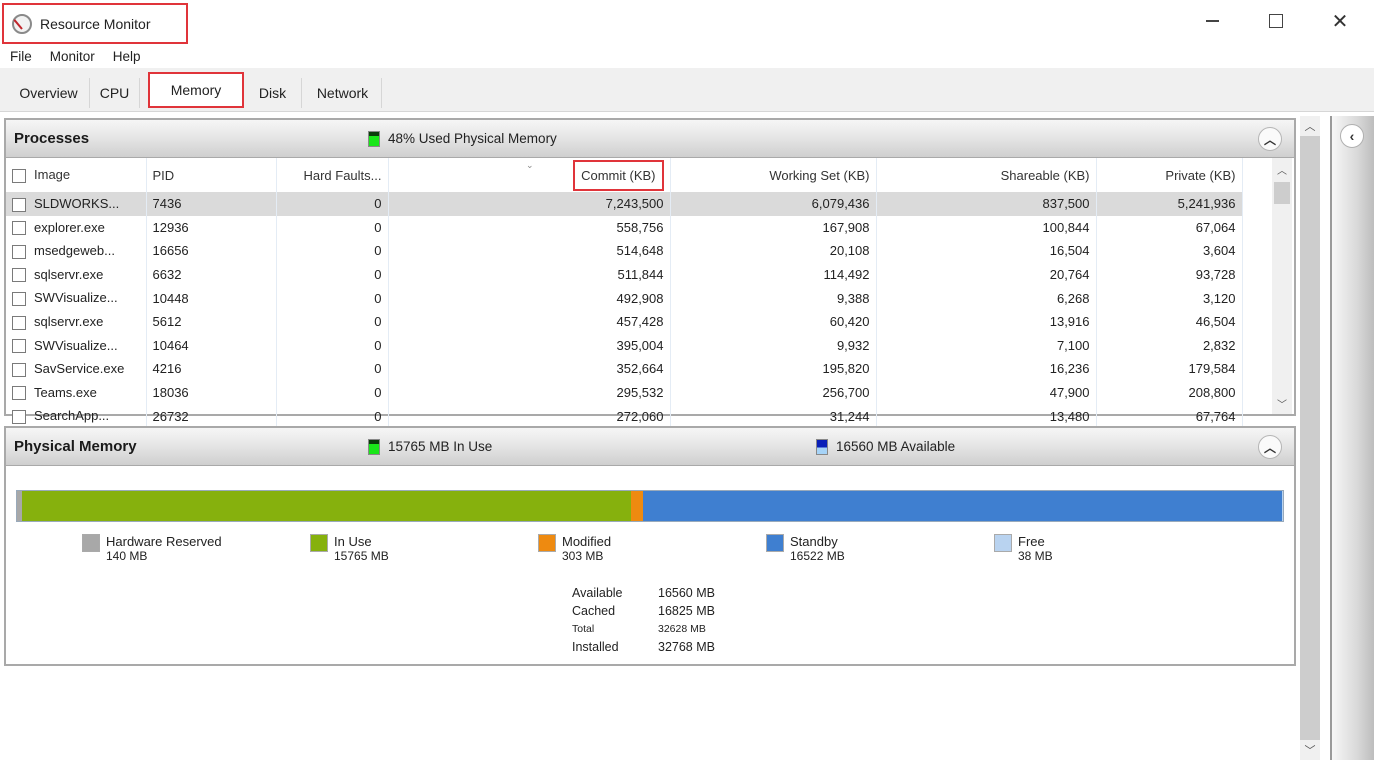 This screenshot has height=760, width=1374. What do you see at coordinates (69, 274) in the screenshot?
I see `image-name: sqlservr.exe` at bounding box center [69, 274].